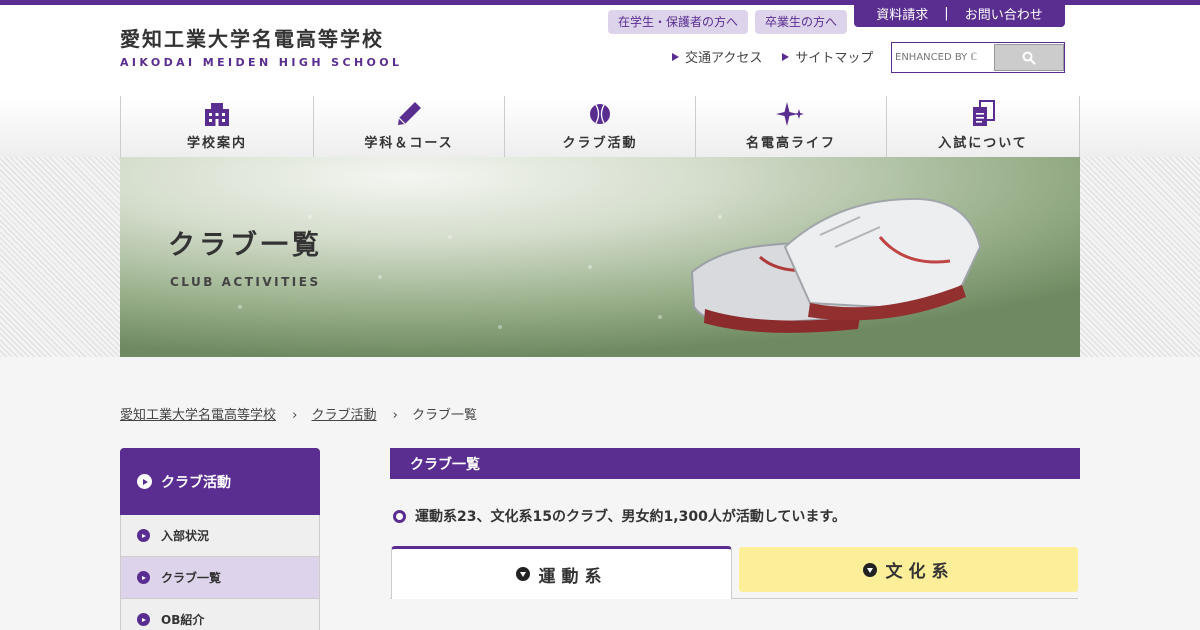 The height and width of the screenshot is (630, 1200). Describe the element at coordinates (735, 463) in the screenshot. I see `section-heading: クラブ一覧` at that location.